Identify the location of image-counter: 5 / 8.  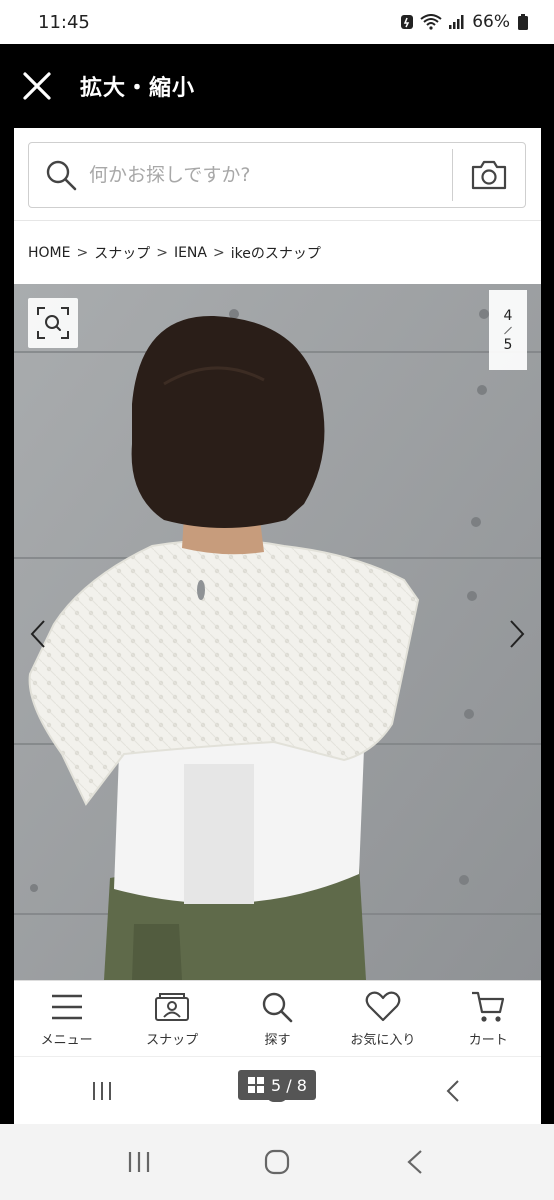
(277, 1085).